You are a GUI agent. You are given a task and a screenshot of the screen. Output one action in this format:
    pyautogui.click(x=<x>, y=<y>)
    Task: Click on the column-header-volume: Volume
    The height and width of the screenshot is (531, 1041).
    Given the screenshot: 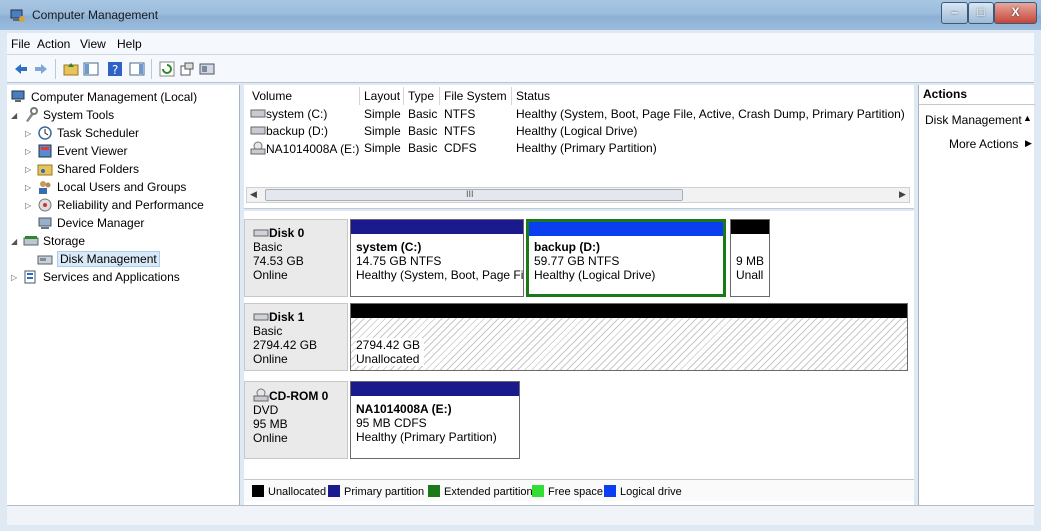 What is the action you would take?
    pyautogui.click(x=304, y=96)
    